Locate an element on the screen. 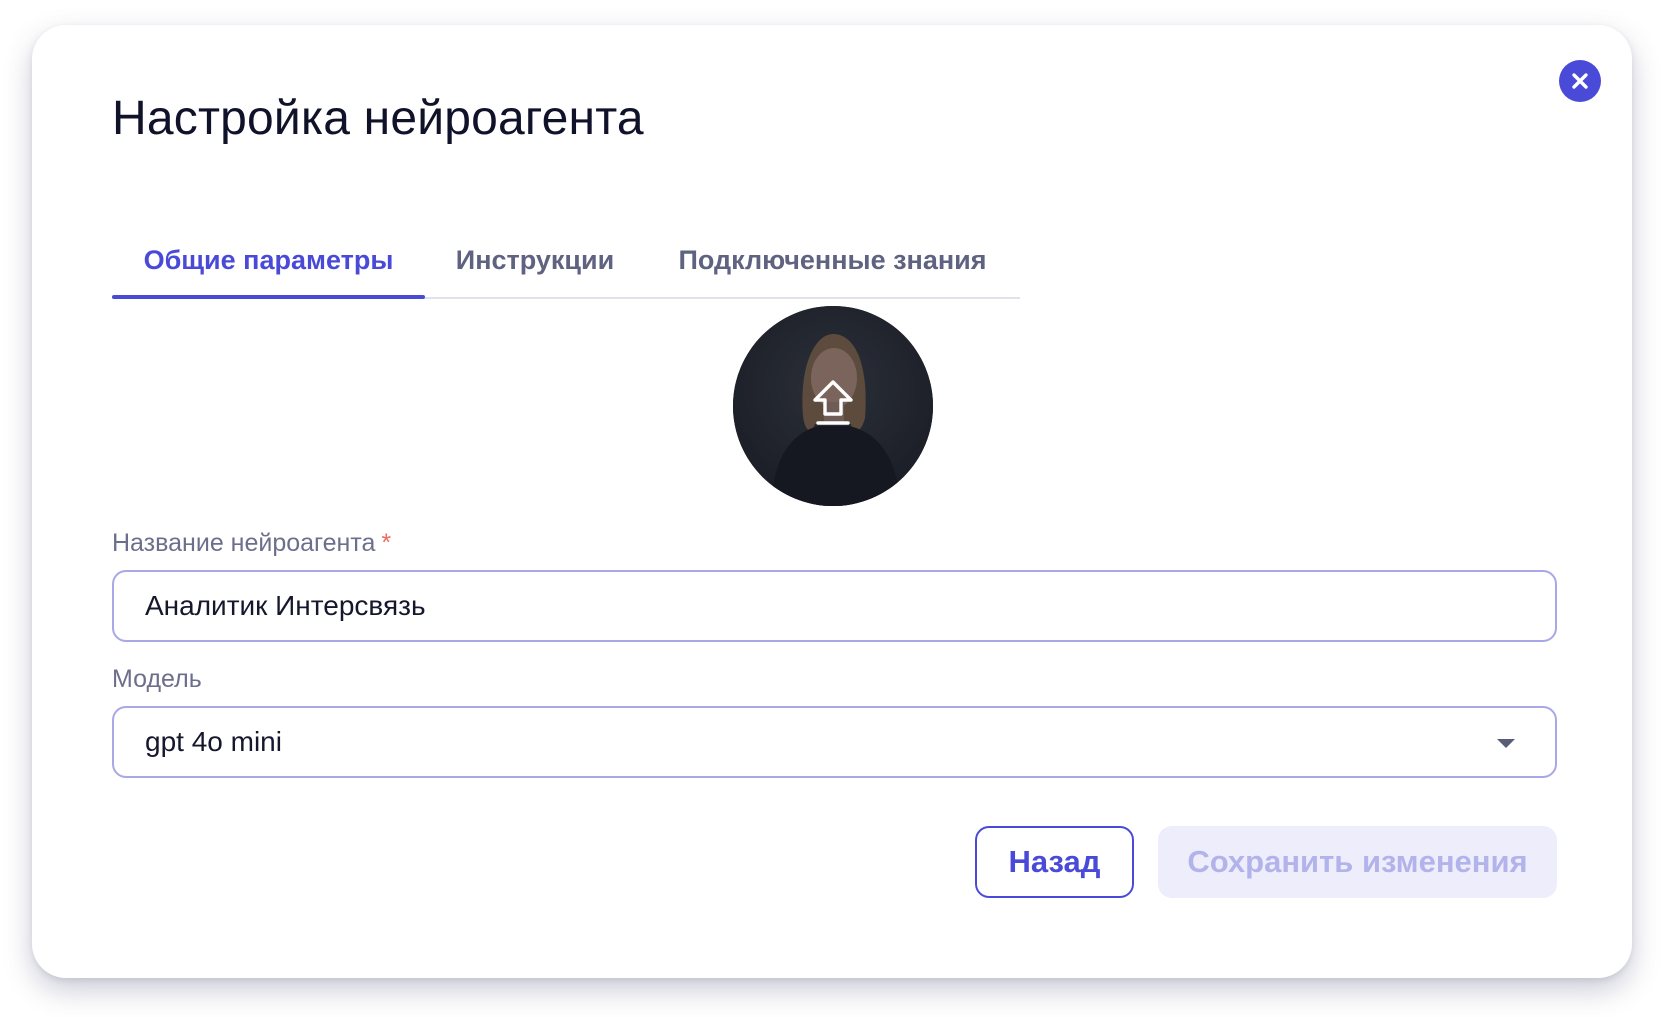  back-button: Назад is located at coordinates (1054, 862).